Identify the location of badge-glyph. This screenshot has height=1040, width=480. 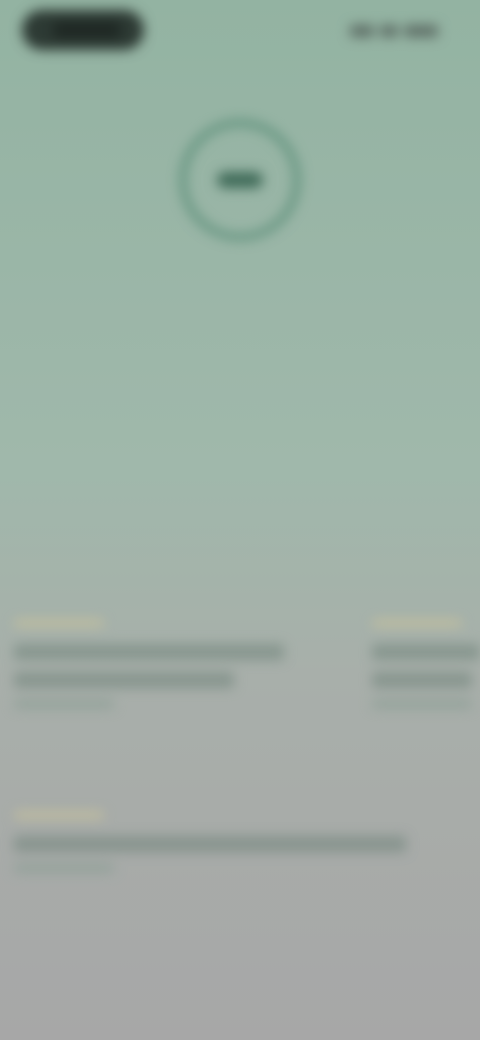
(240, 180).